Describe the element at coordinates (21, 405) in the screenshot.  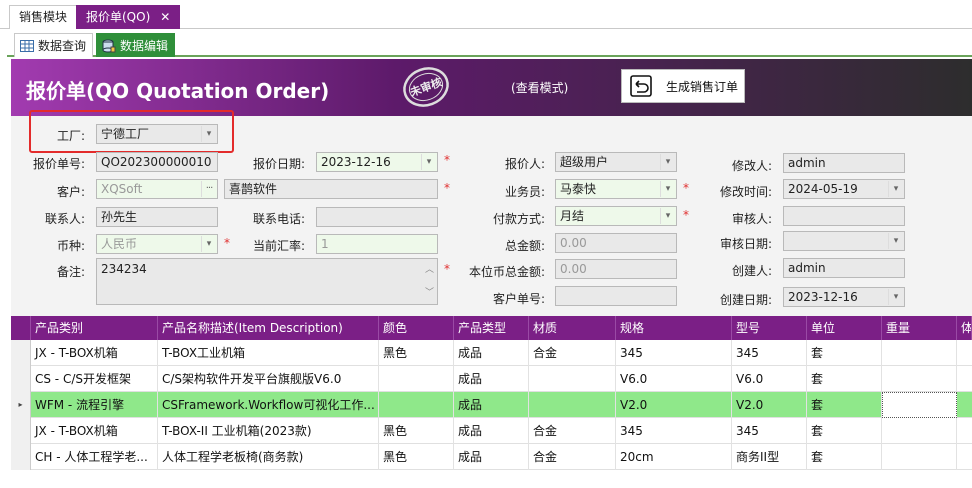
I see `row-indicator: ▸` at that location.